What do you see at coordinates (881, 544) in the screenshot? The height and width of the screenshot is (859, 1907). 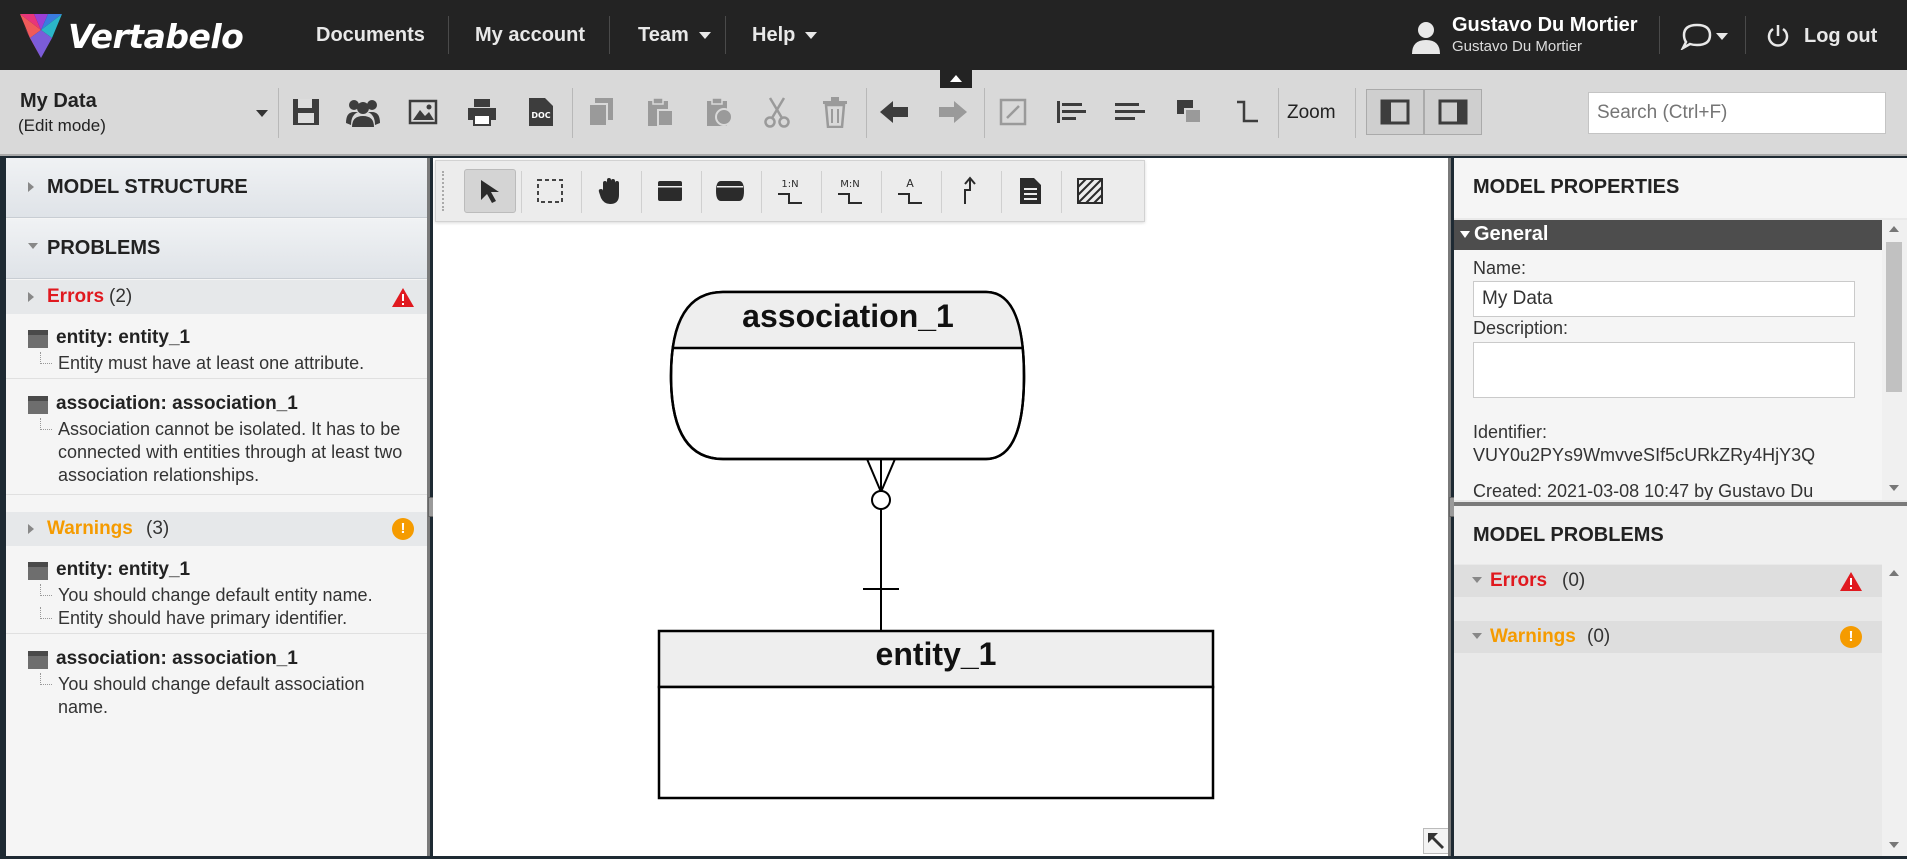 I see `relationship-line` at bounding box center [881, 544].